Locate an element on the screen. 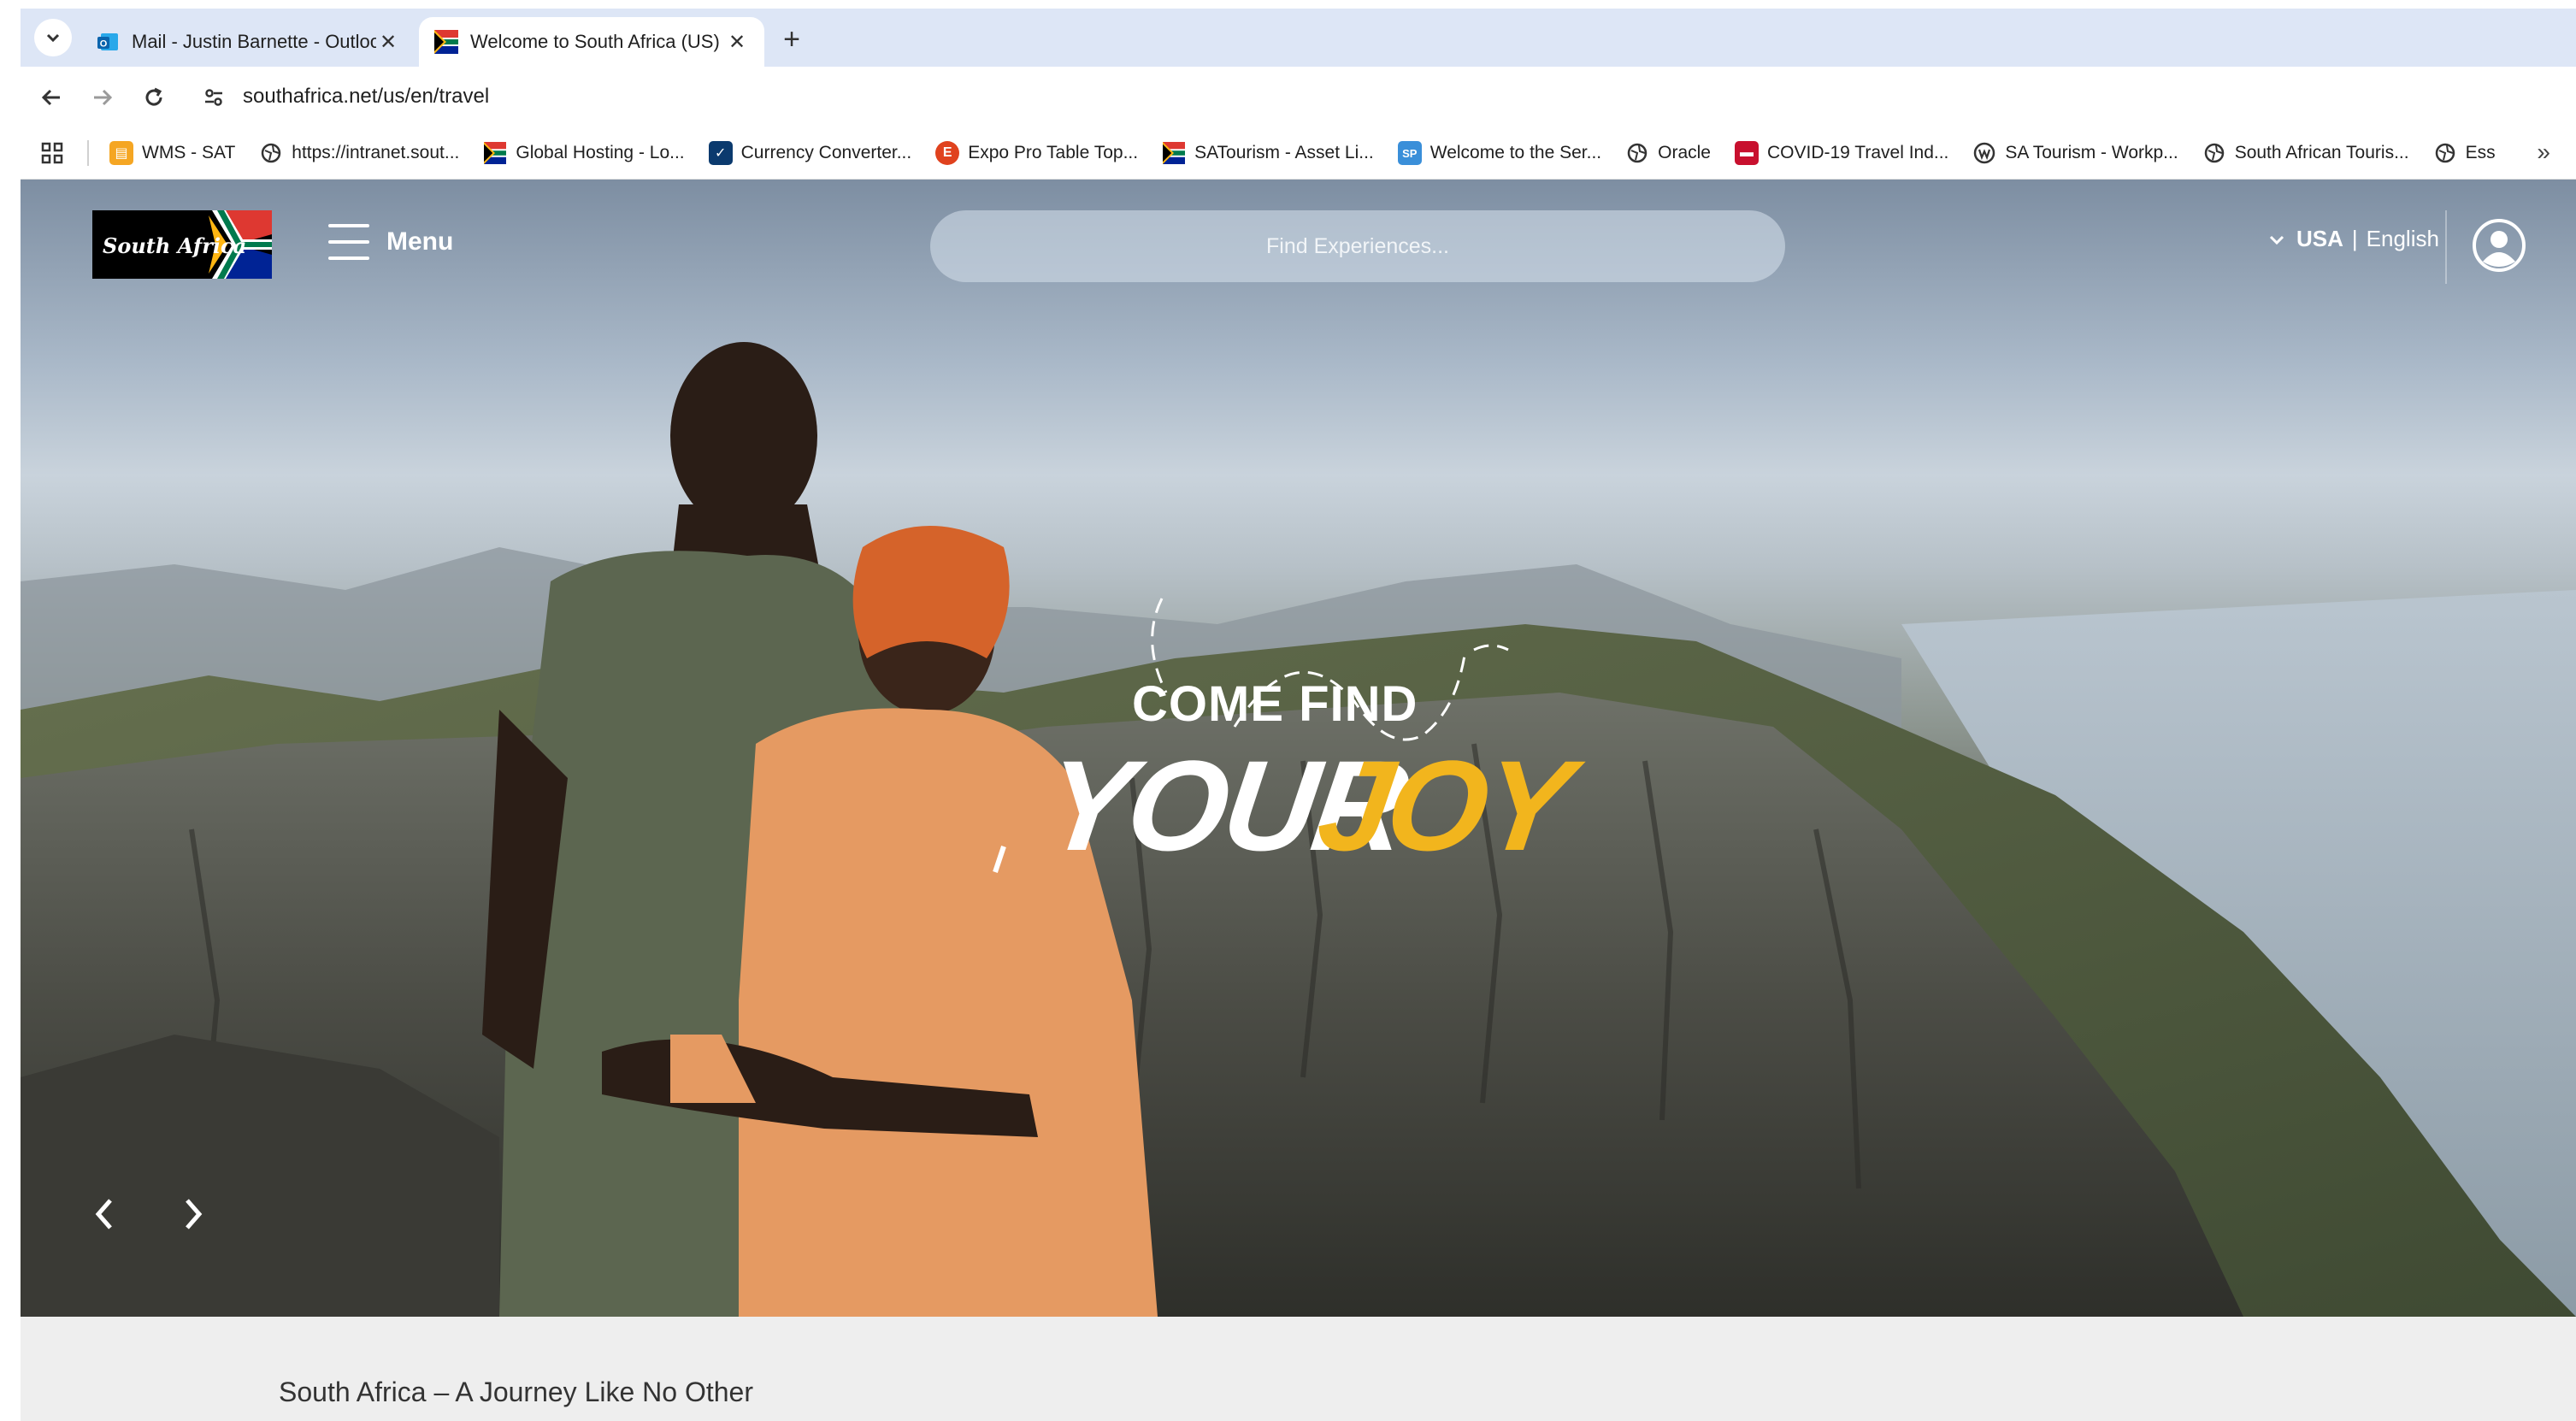 This screenshot has height=1421, width=2576. forward-button is located at coordinates (102, 97).